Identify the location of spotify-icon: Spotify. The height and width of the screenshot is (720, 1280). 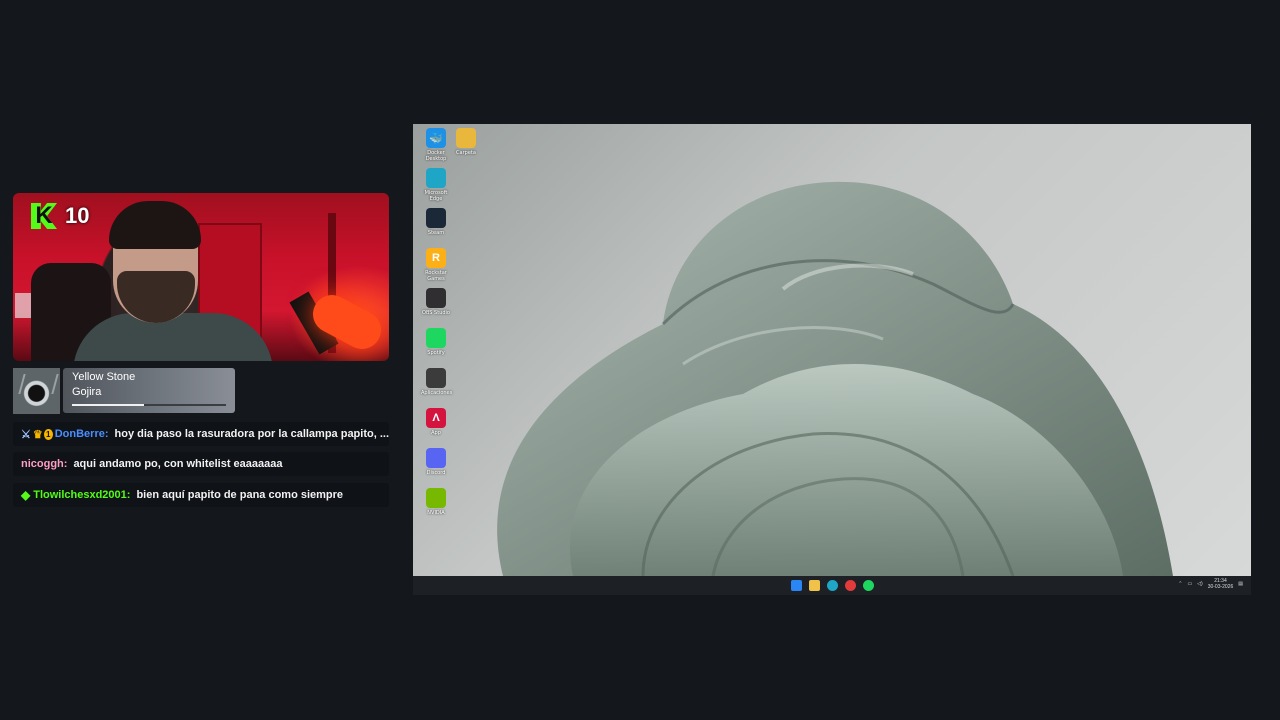
(436, 342).